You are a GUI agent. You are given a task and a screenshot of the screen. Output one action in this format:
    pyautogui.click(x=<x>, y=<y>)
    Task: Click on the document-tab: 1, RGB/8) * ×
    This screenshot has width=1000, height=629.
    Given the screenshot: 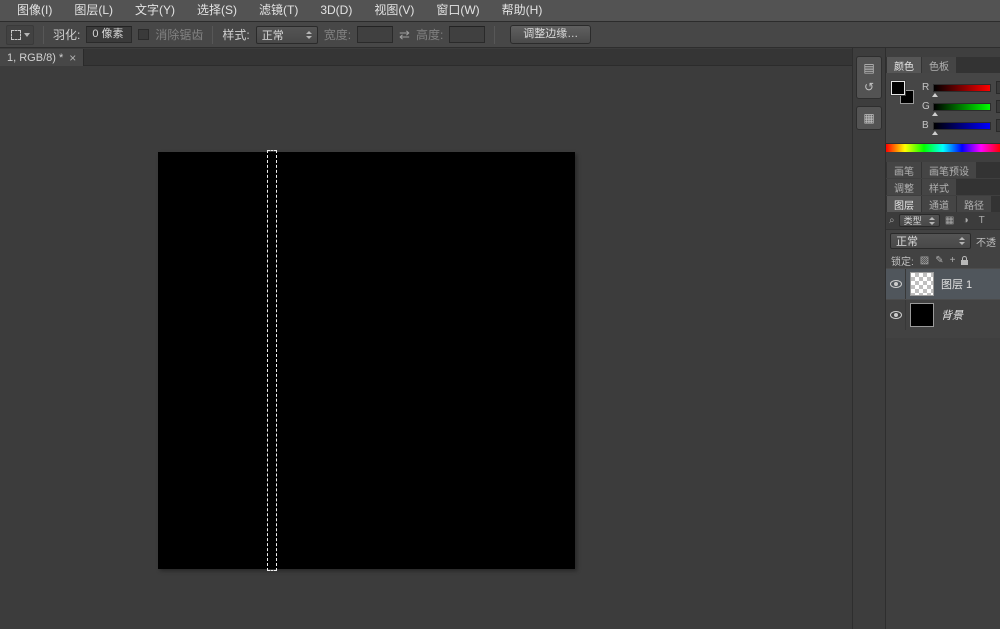 What is the action you would take?
    pyautogui.click(x=42, y=57)
    